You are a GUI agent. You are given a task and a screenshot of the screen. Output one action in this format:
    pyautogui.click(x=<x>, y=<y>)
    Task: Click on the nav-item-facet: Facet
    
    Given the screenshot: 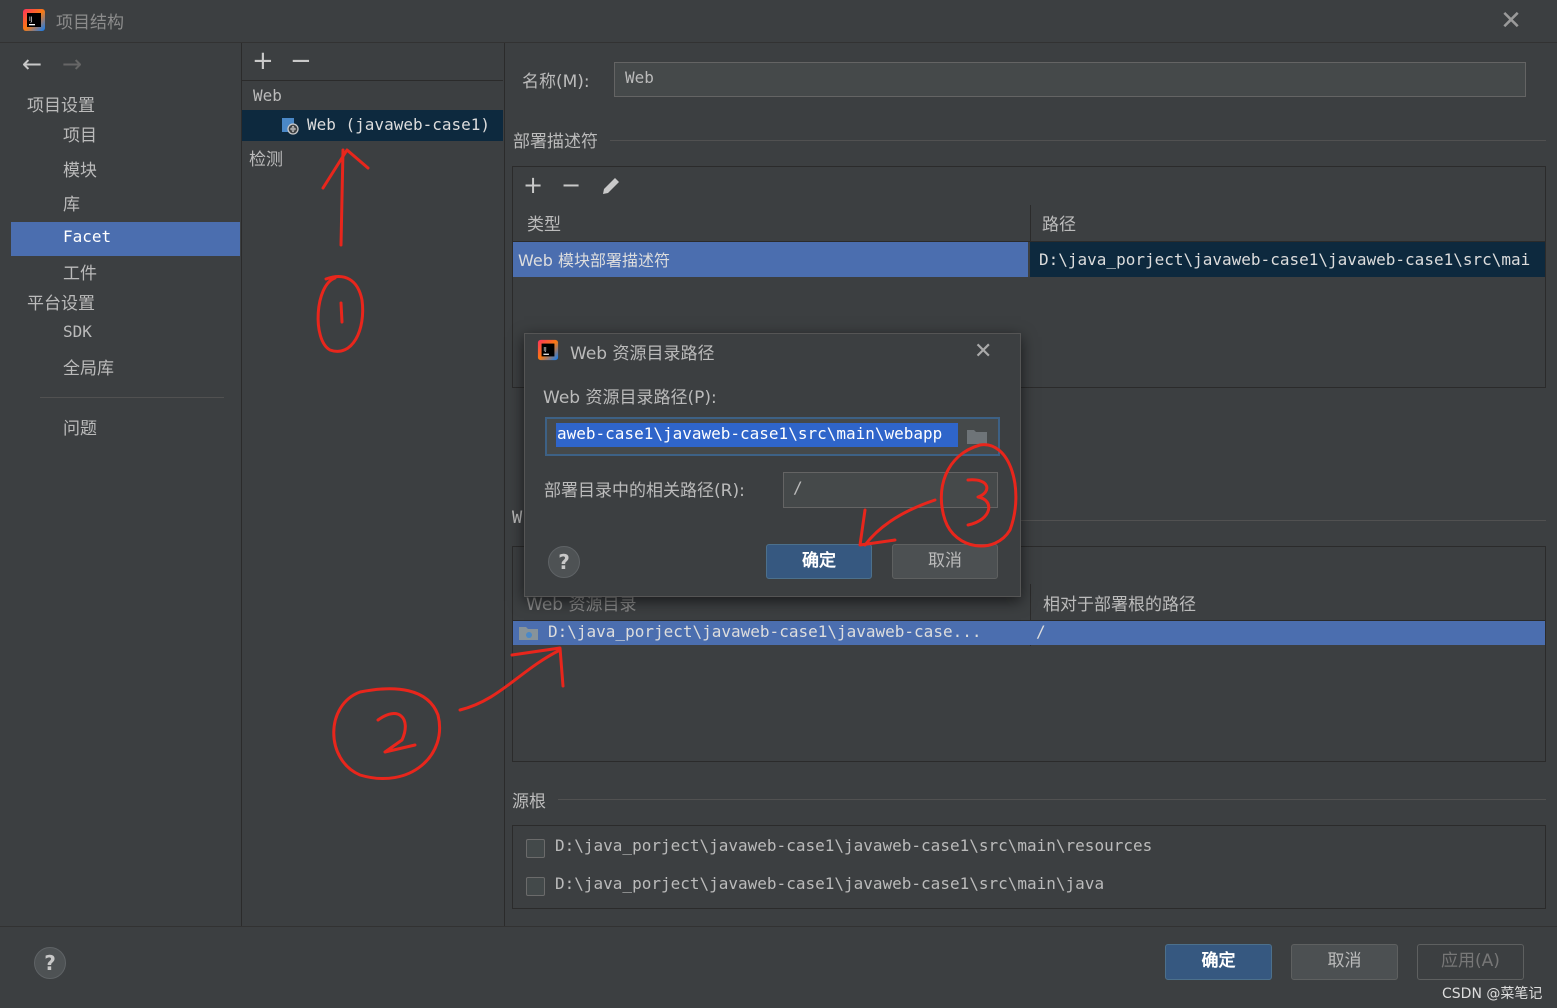 What is the action you would take?
    pyautogui.click(x=87, y=236)
    